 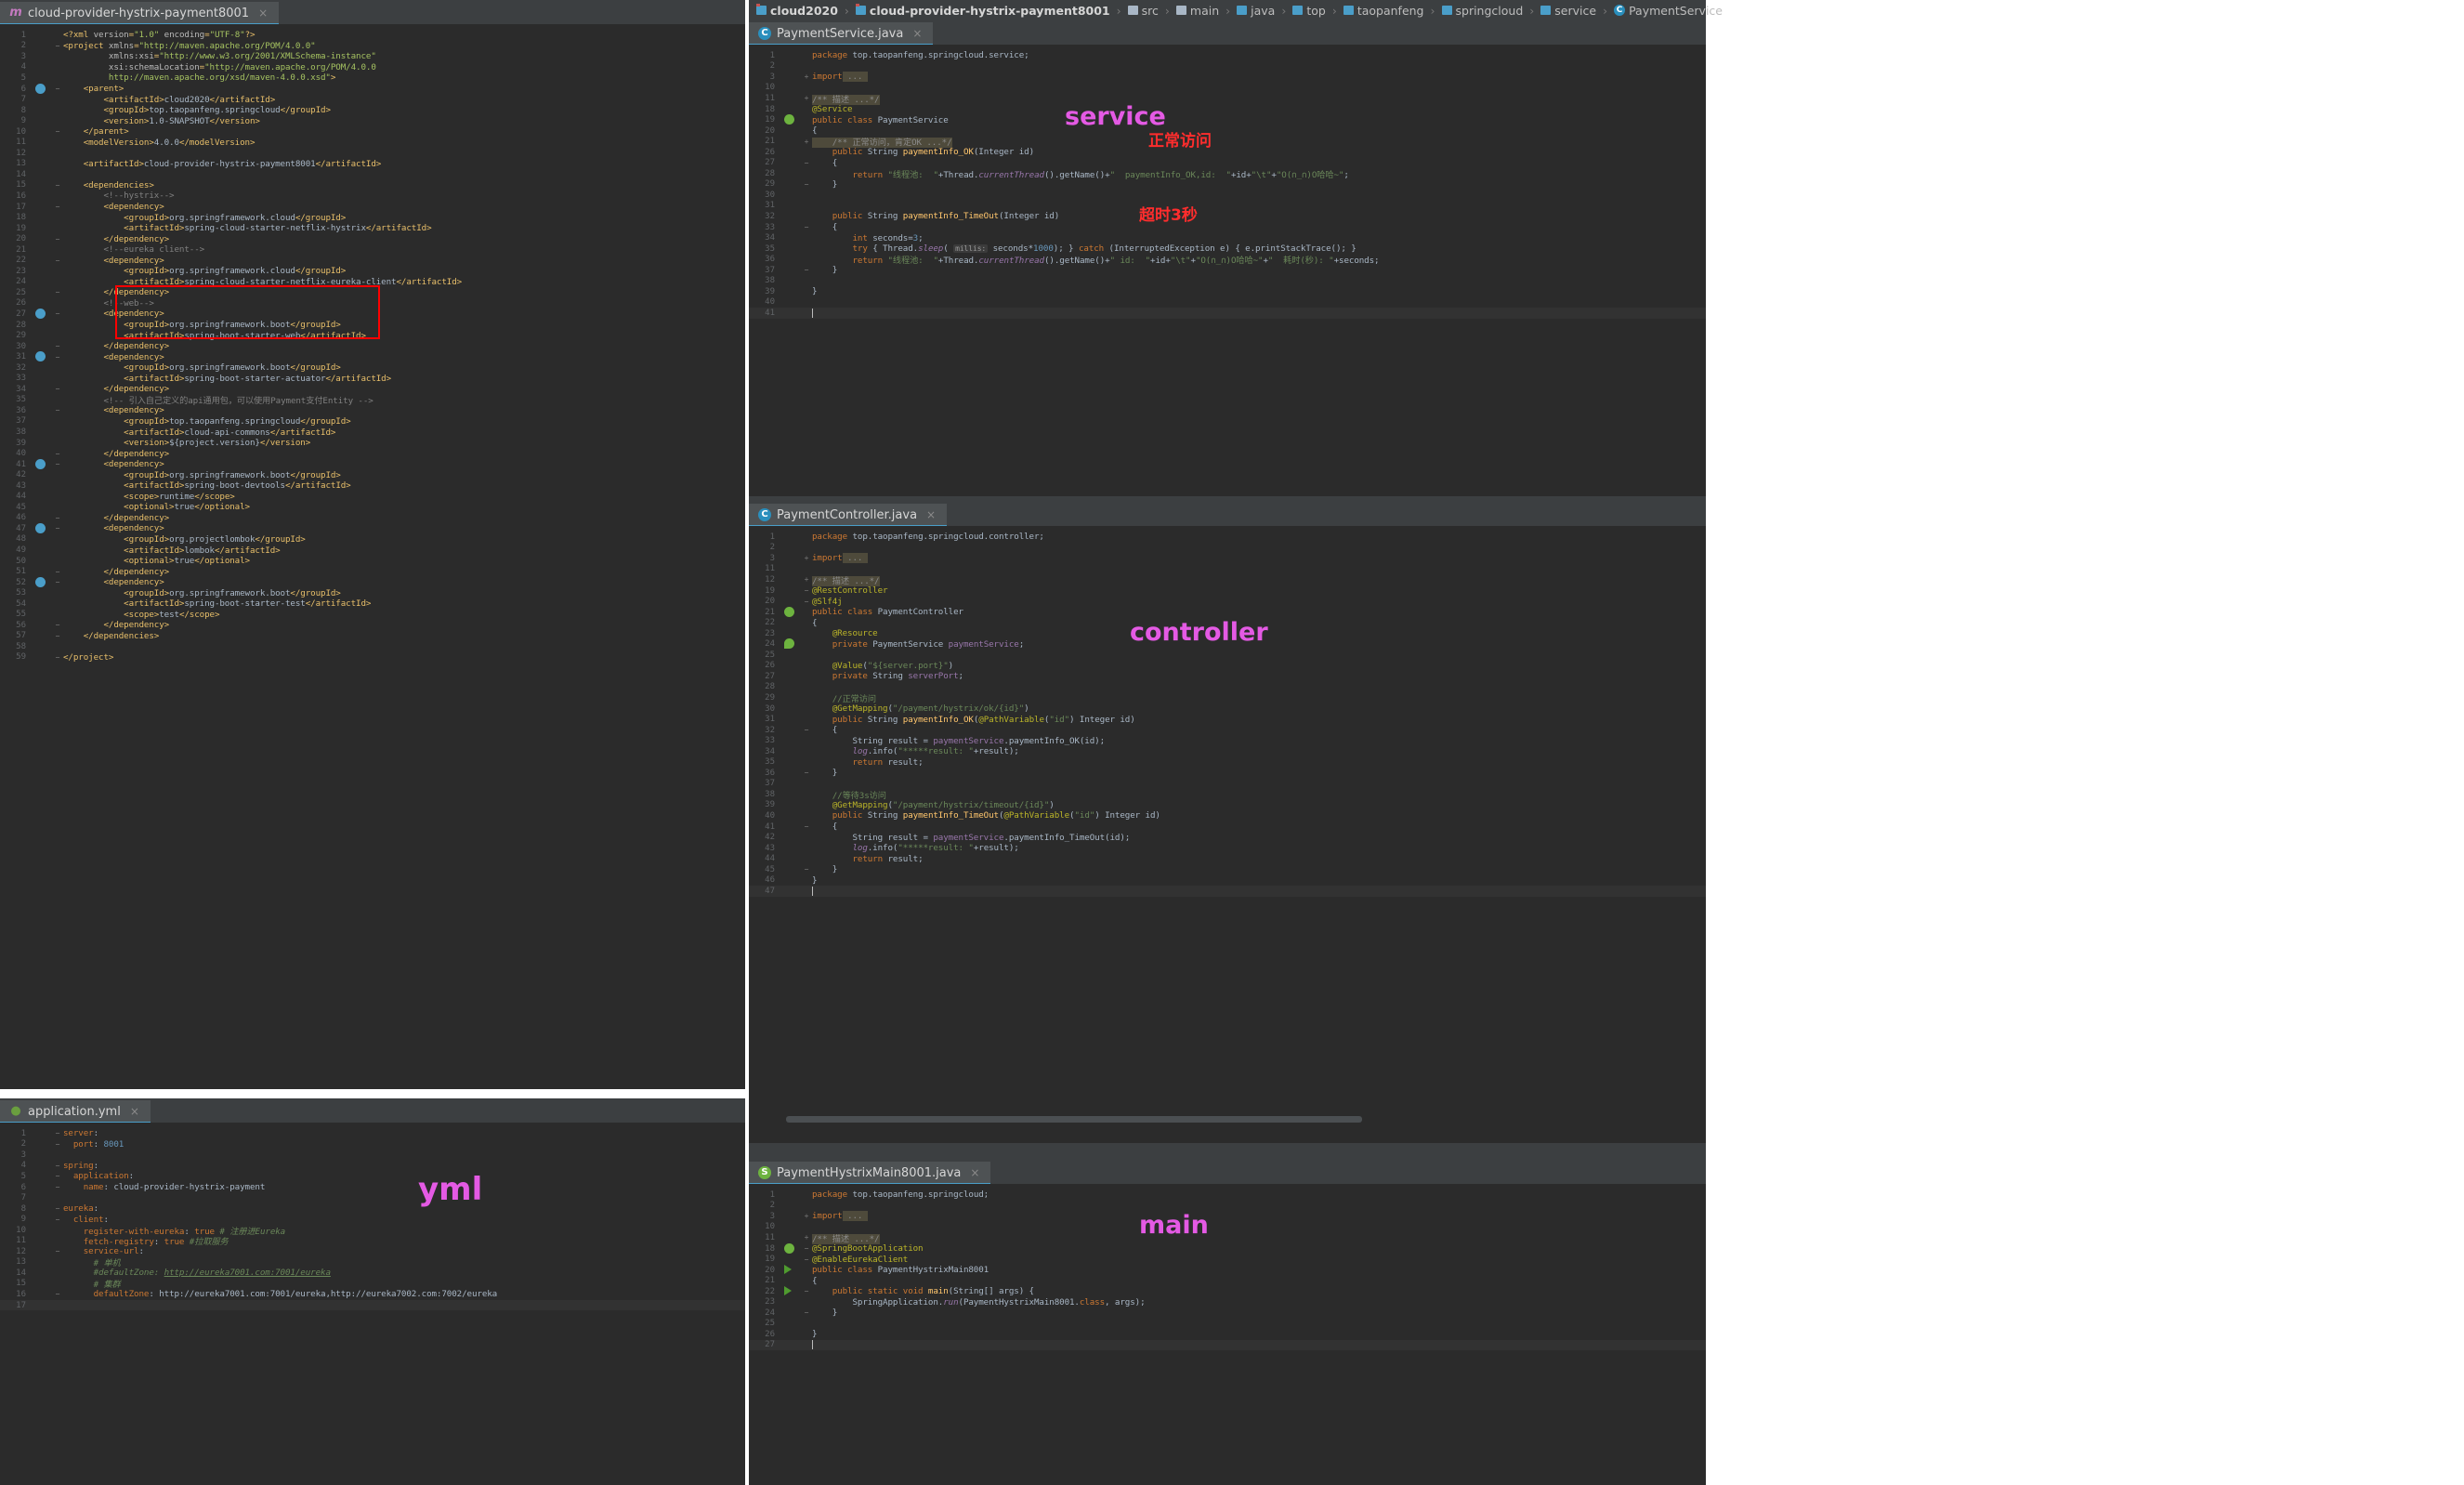 I want to click on code-line: 36 − }, so click(x=1227, y=773).